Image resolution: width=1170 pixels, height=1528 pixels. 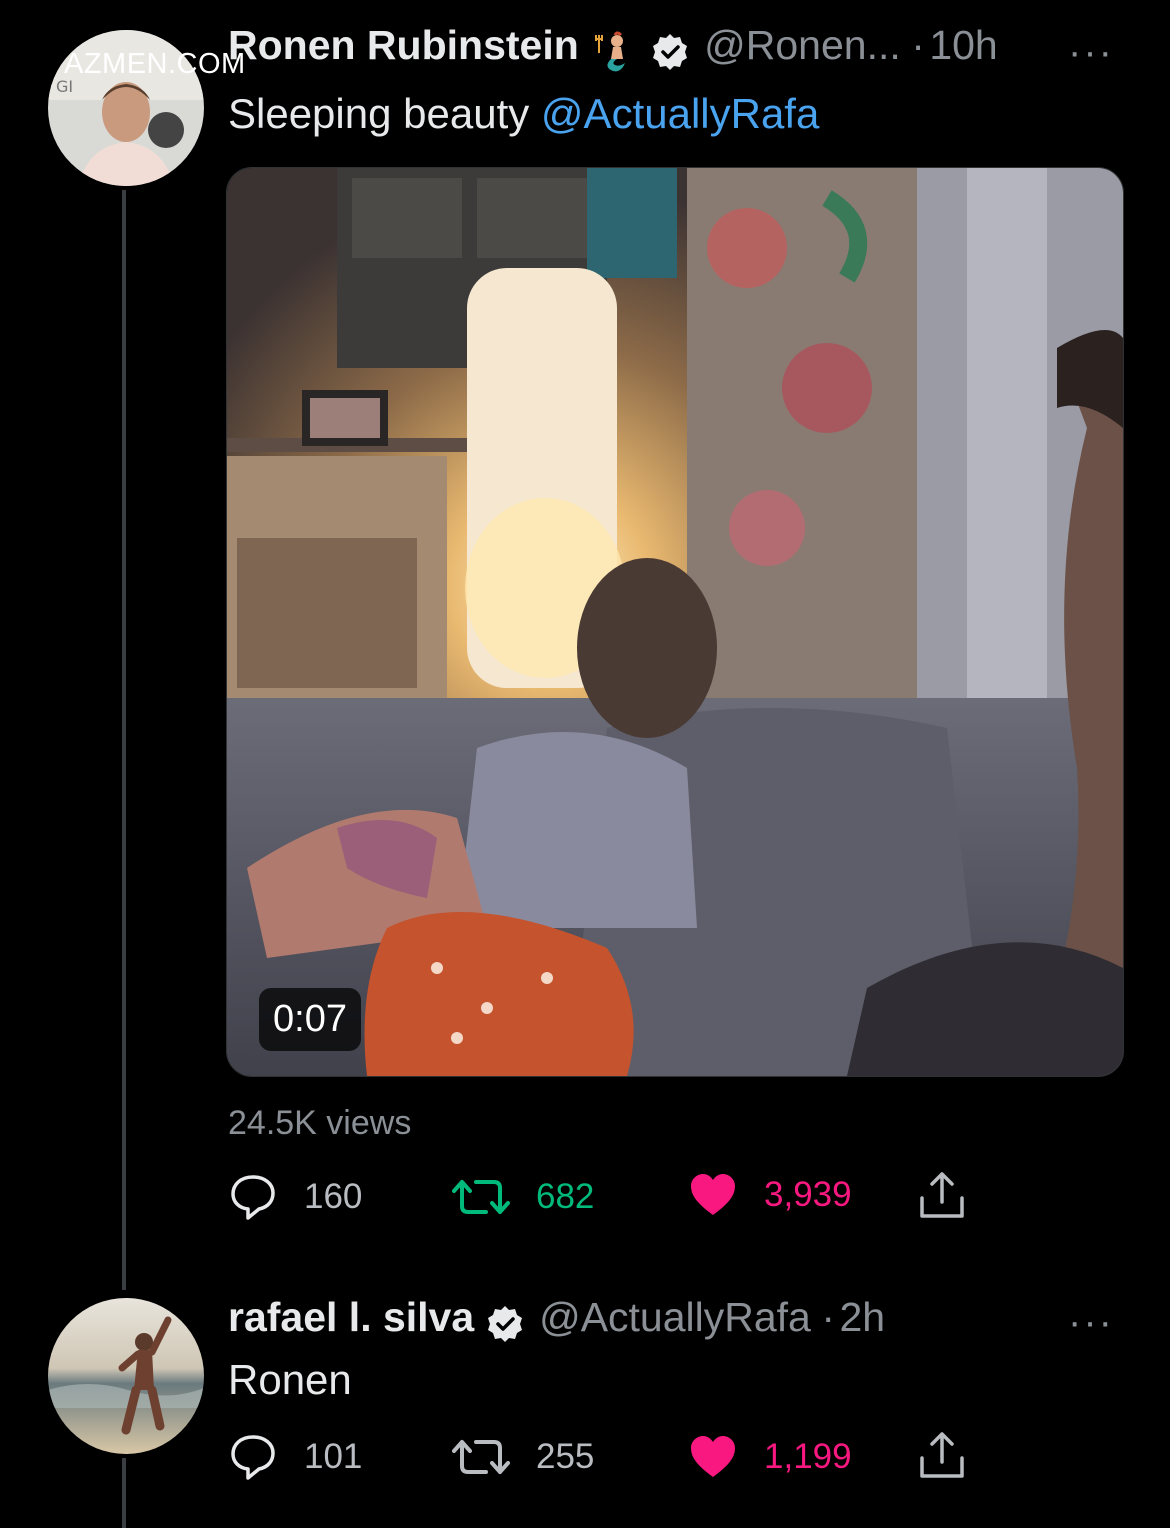 What do you see at coordinates (808, 1456) in the screenshot?
I see `like-count: 1,199` at bounding box center [808, 1456].